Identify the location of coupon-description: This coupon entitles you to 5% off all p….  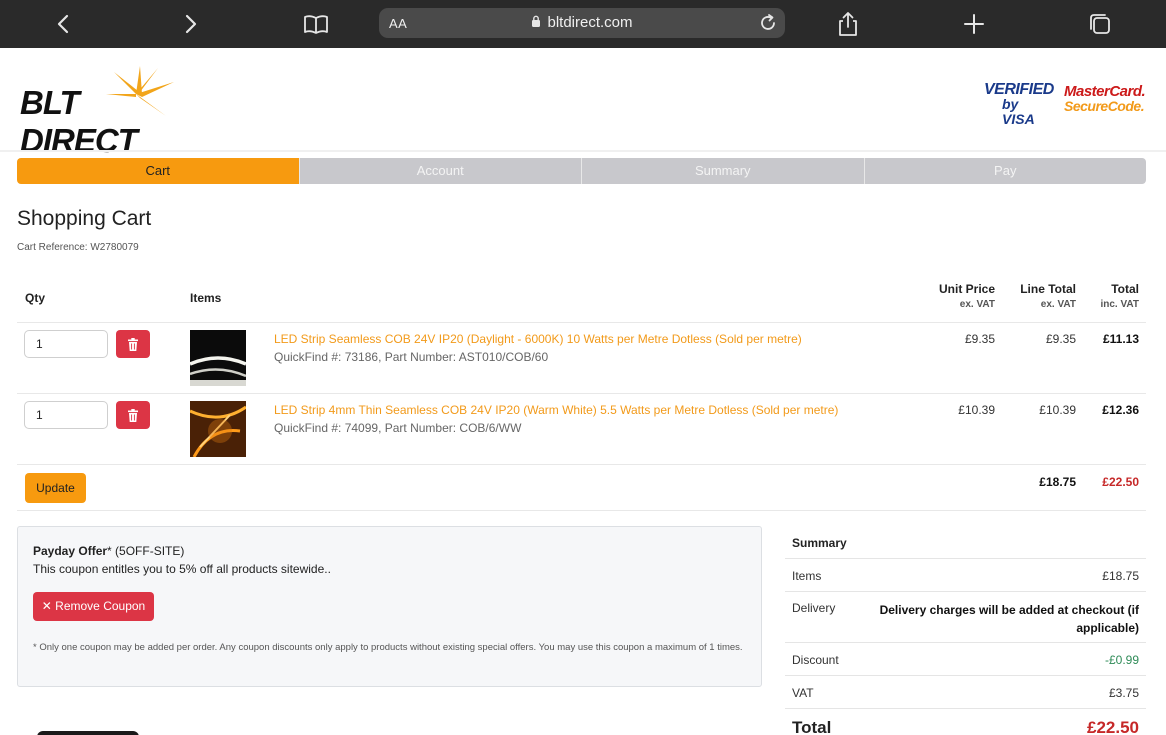
(182, 569).